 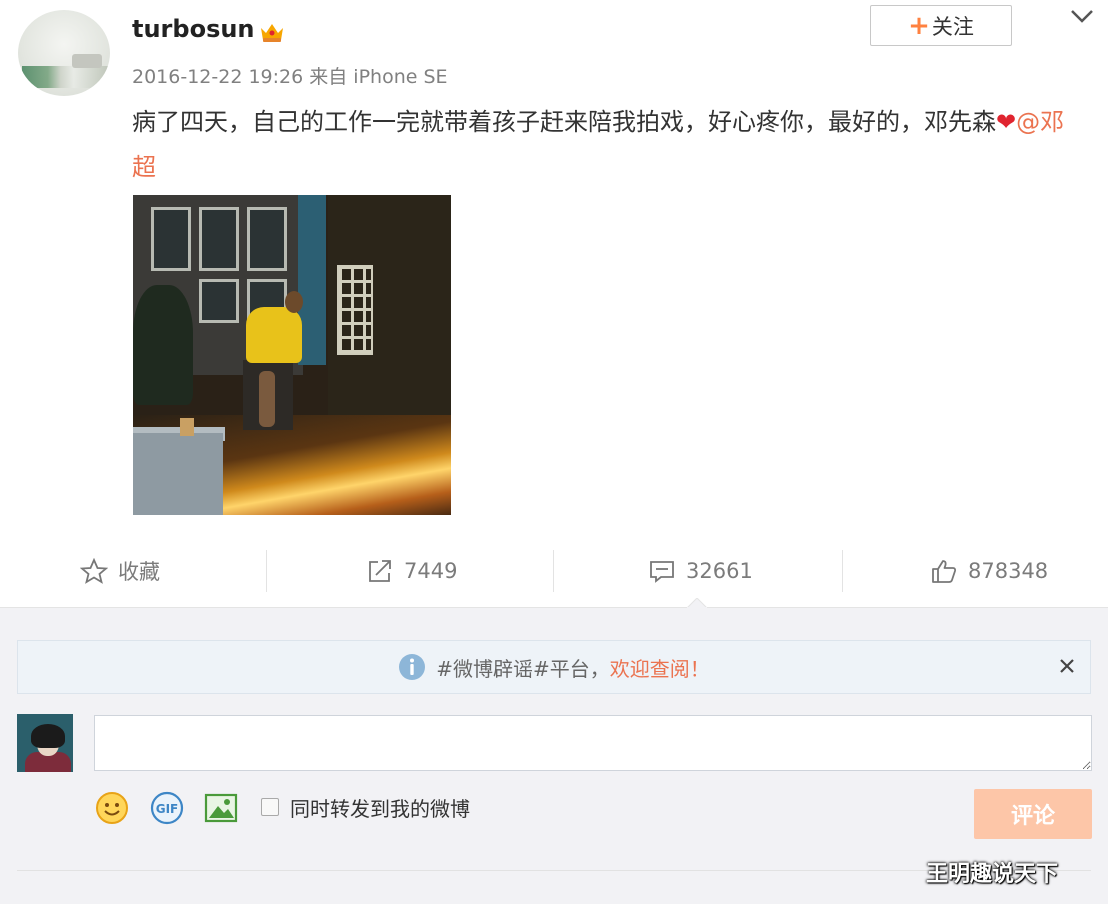 I want to click on comment-icon, so click(x=662, y=572).